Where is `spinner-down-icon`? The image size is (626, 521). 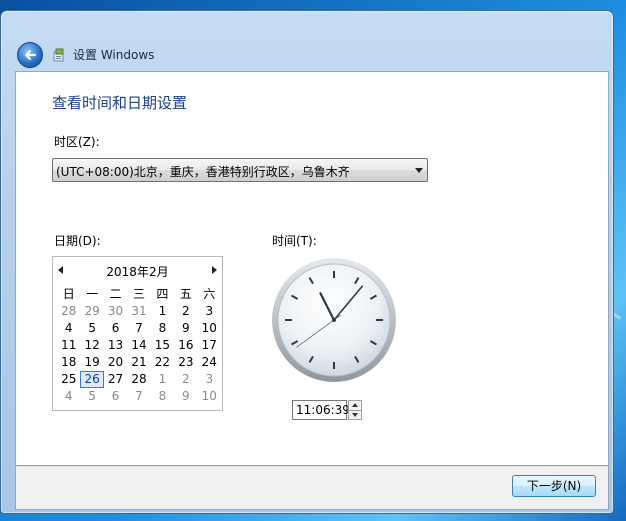
spinner-down-icon is located at coordinates (355, 415).